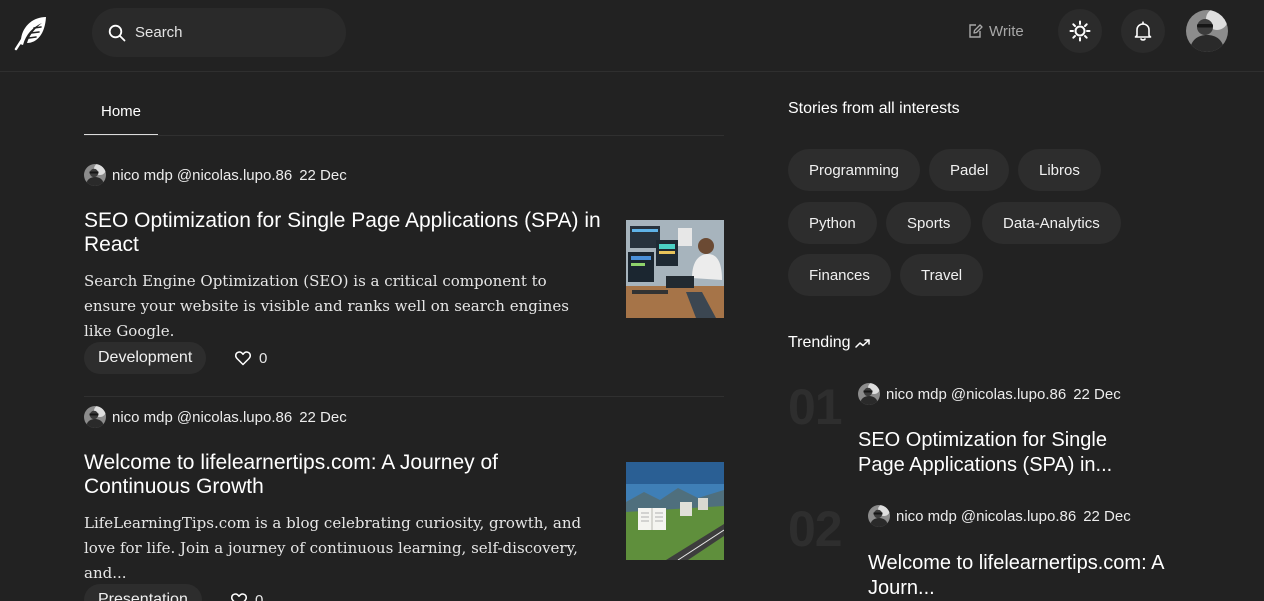 This screenshot has height=601, width=1264. Describe the element at coordinates (815, 529) in the screenshot. I see `trending-rank: 02` at that location.